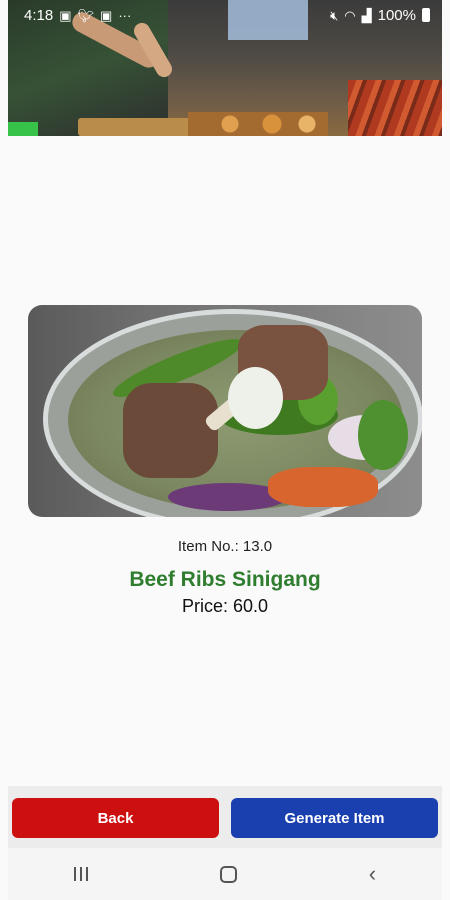  Describe the element at coordinates (225, 15) in the screenshot. I see `status-bar: 4:18 ▣ 🐦︎ ▣ ··· 🔇︎ ◠ ▟ 100%` at that location.